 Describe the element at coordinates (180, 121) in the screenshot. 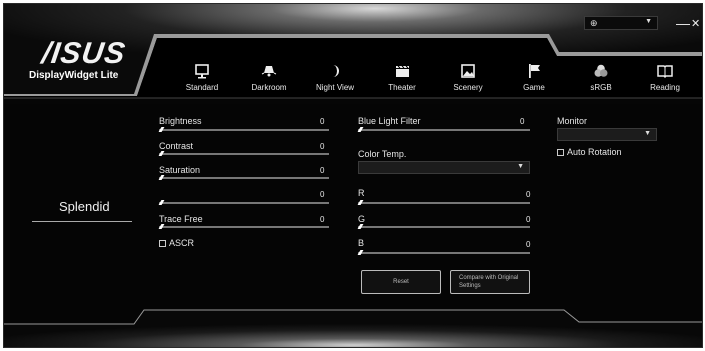

I see `brightness-label: Brightness` at that location.